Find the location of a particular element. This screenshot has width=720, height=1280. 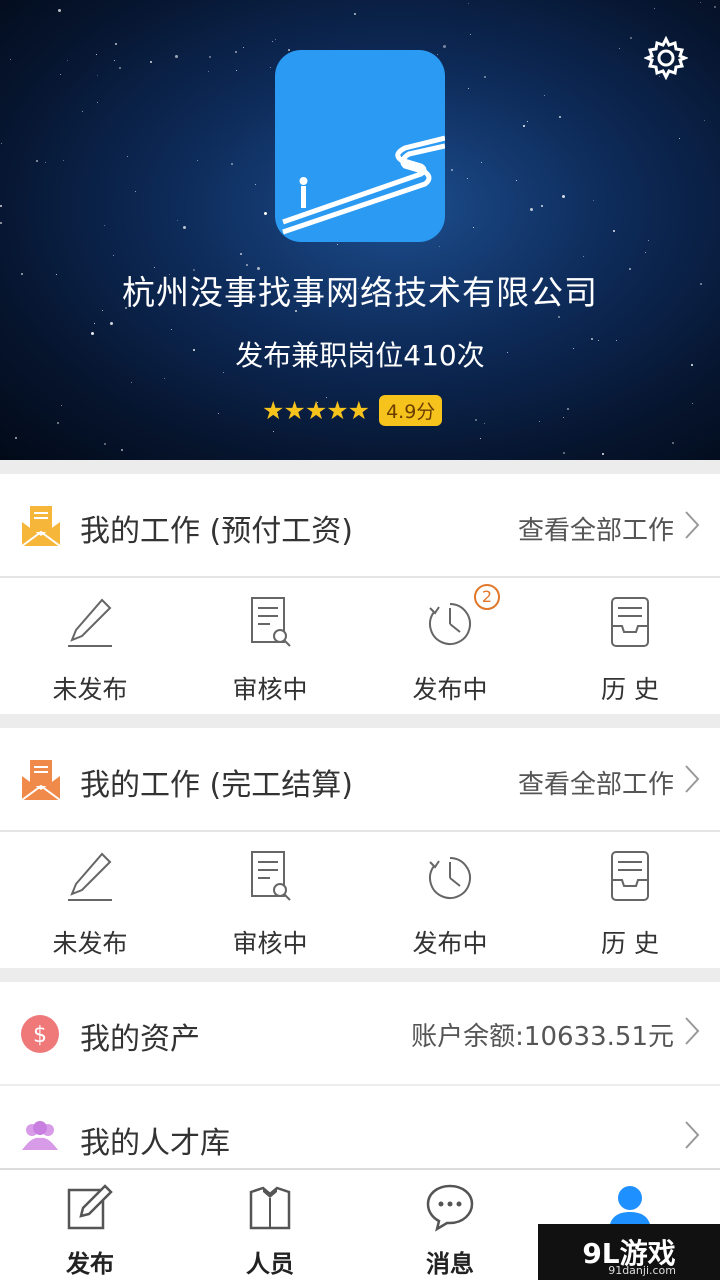

archive-icon is located at coordinates (630, 622).